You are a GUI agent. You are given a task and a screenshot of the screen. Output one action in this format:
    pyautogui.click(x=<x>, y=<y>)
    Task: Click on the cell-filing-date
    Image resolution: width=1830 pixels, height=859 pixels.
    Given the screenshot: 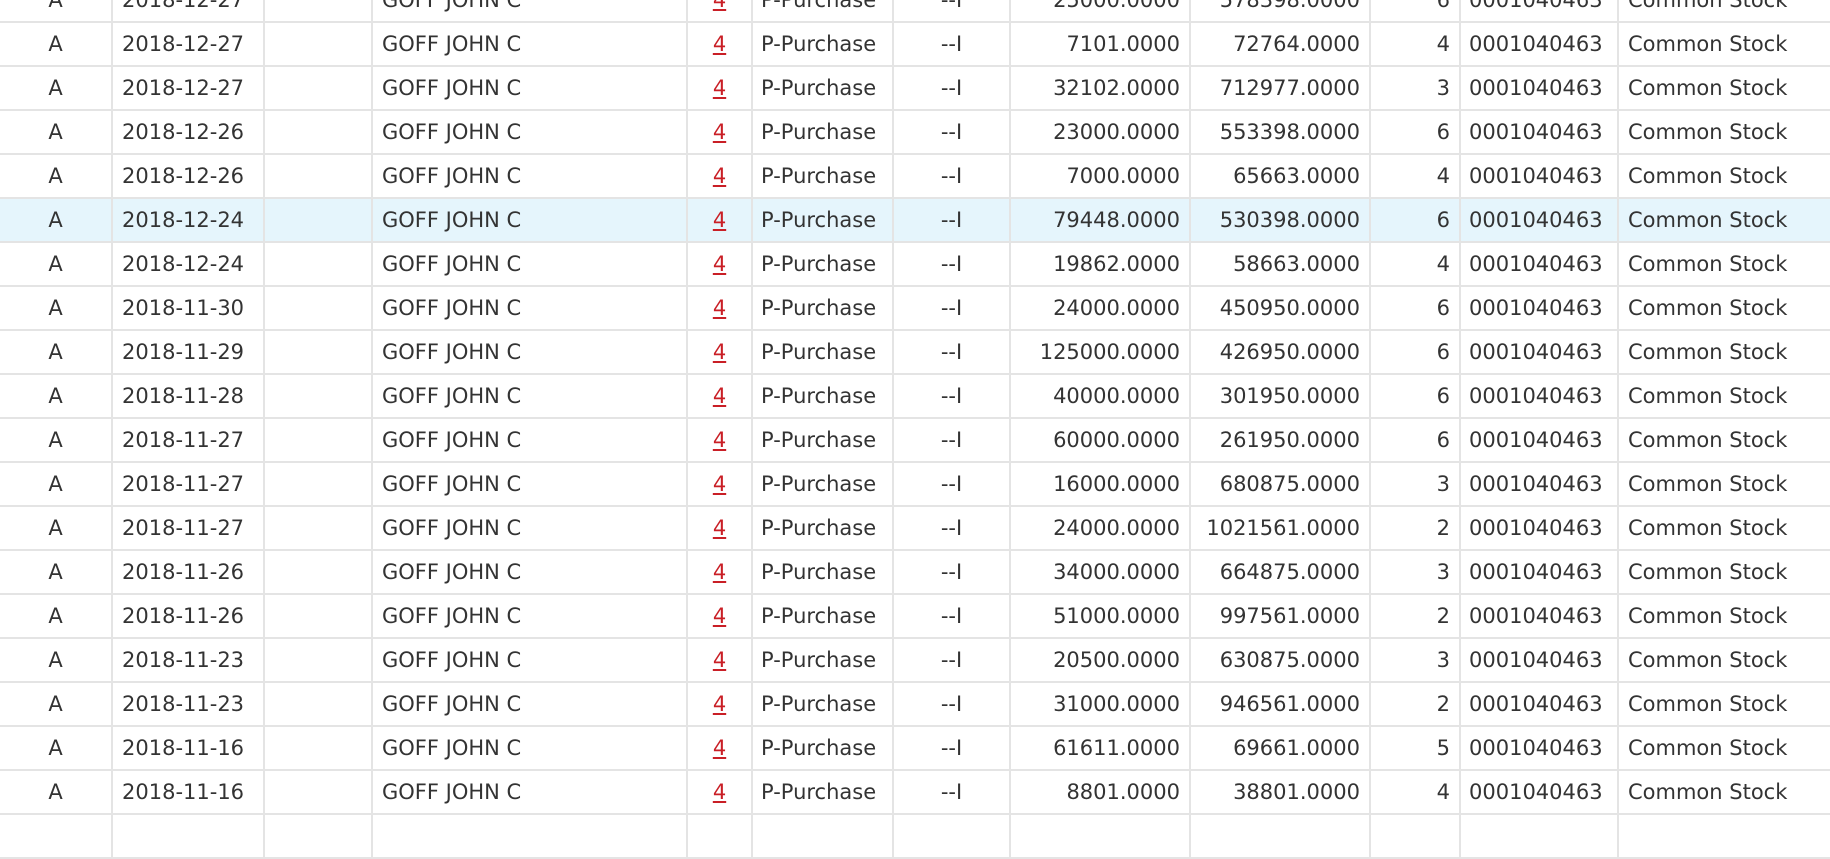 What is the action you would take?
    pyautogui.click(x=188, y=836)
    